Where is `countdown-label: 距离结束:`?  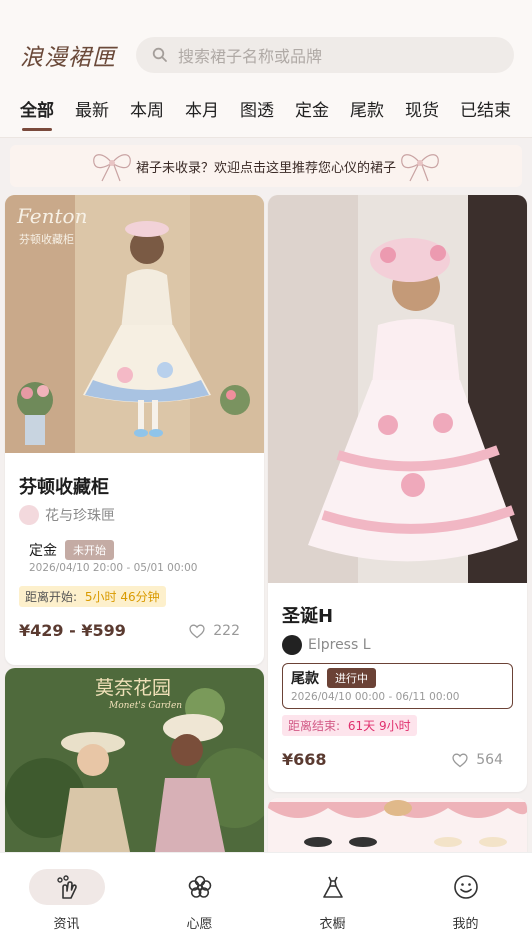 countdown-label: 距离结束: is located at coordinates (314, 726).